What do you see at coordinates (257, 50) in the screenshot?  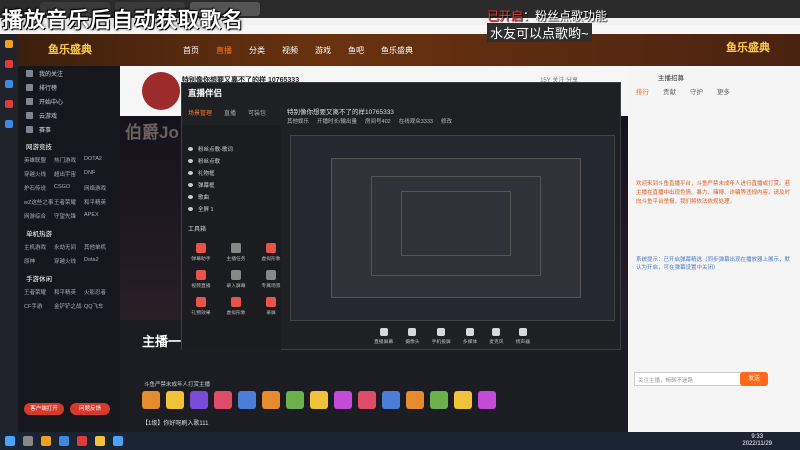 I see `nav-category: 分类` at bounding box center [257, 50].